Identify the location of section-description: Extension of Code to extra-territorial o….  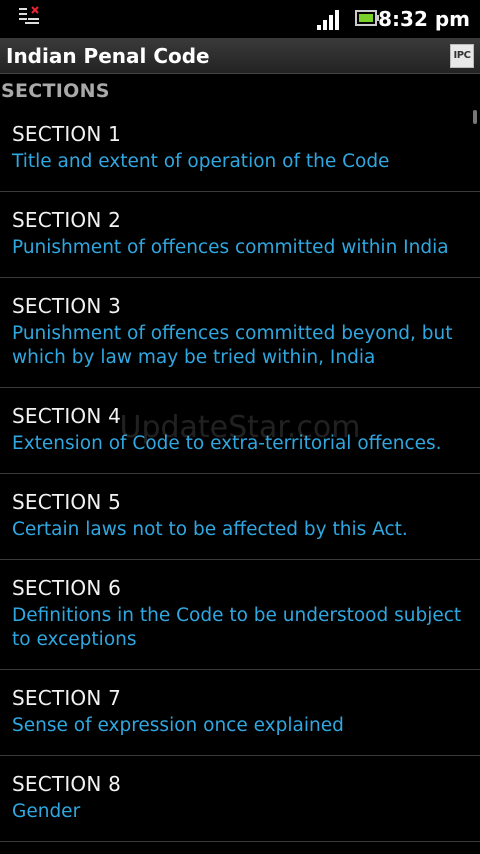
(227, 443).